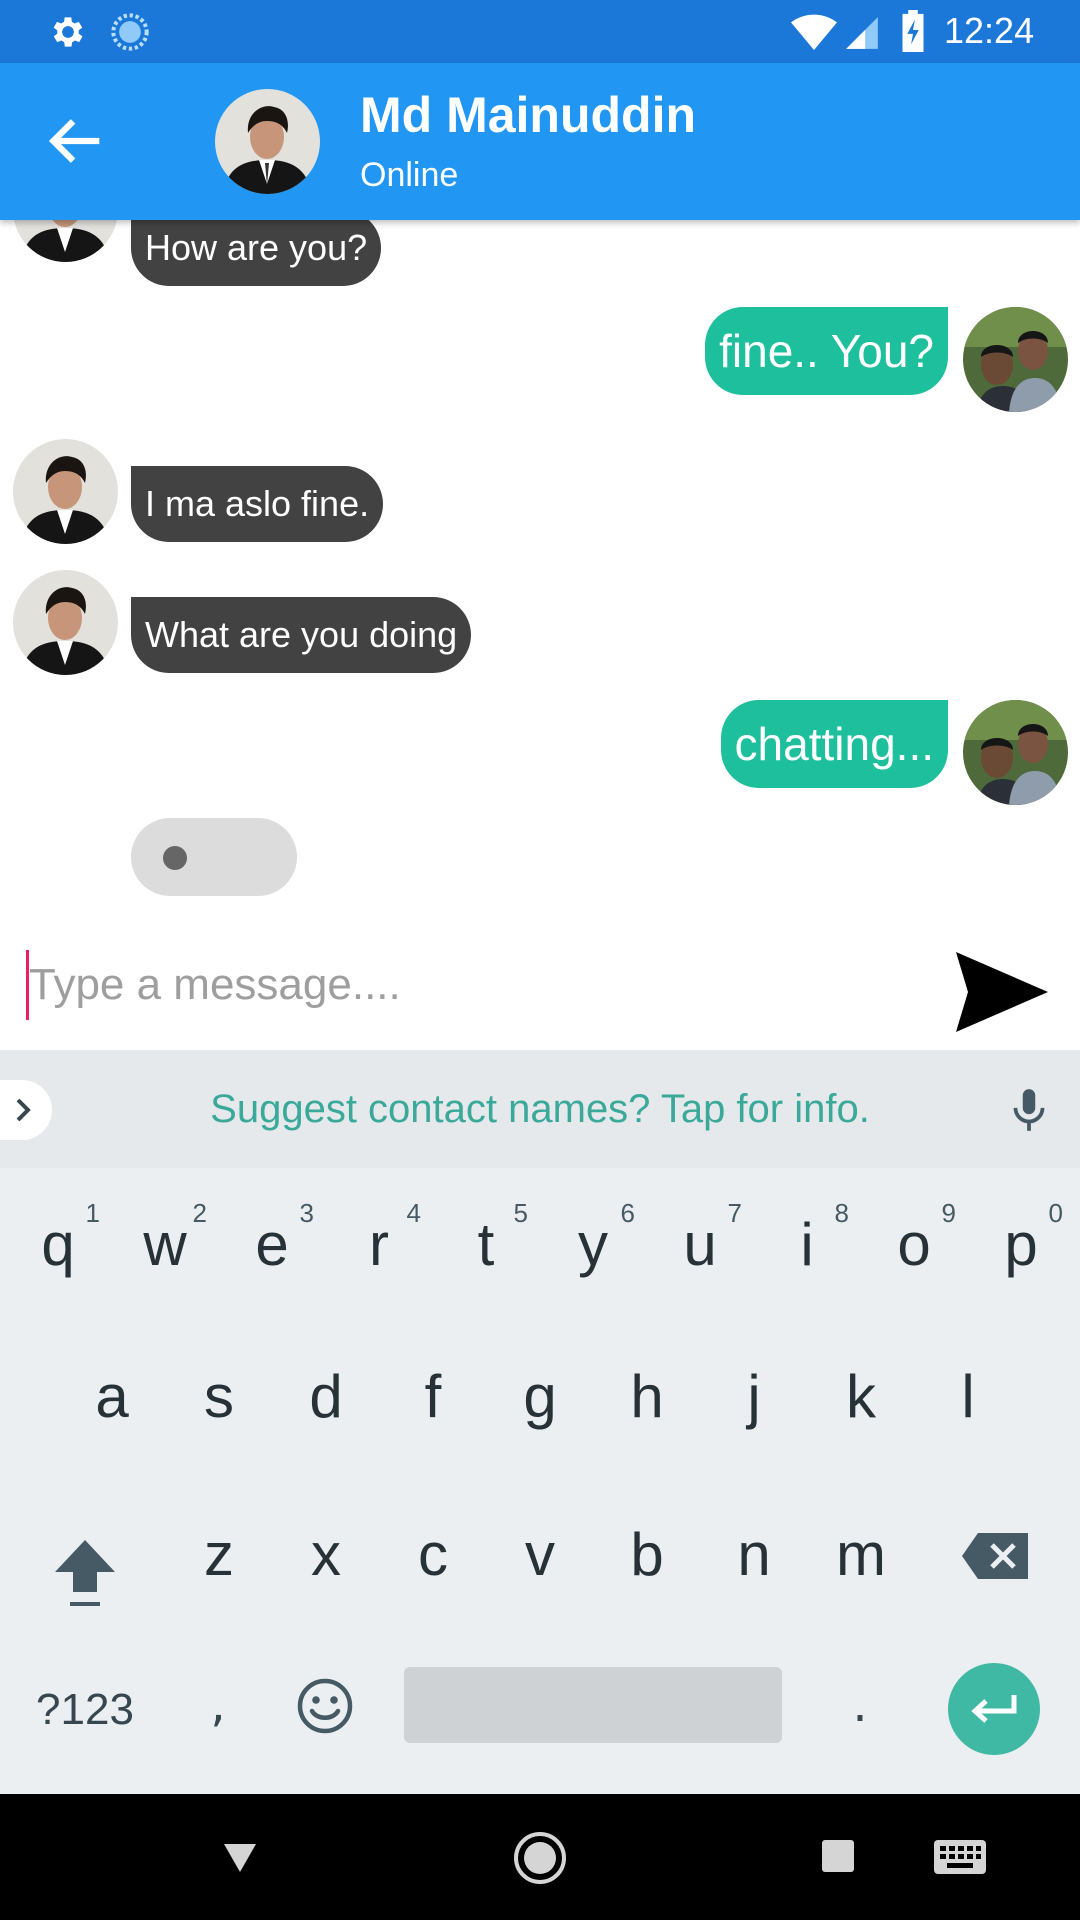  Describe the element at coordinates (913, 31) in the screenshot. I see `battery-icon` at that location.